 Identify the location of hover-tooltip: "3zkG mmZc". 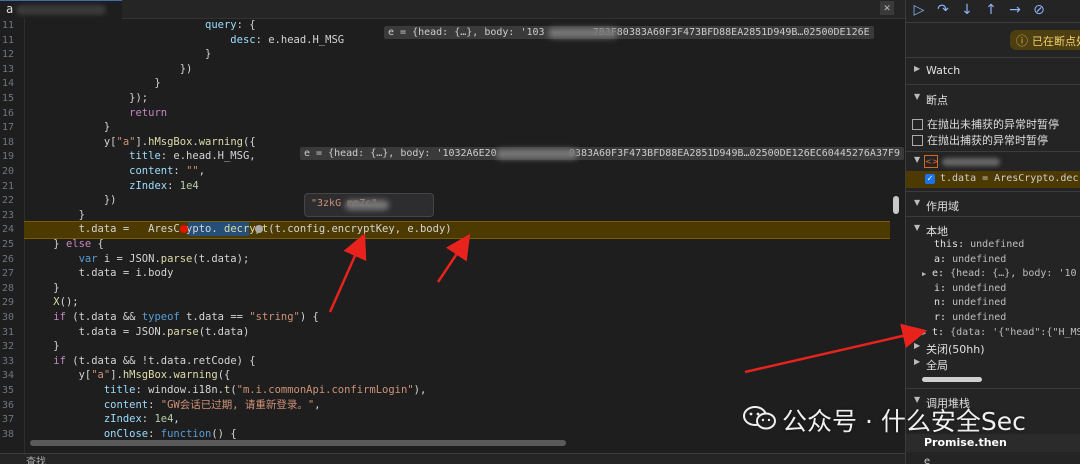
(369, 205).